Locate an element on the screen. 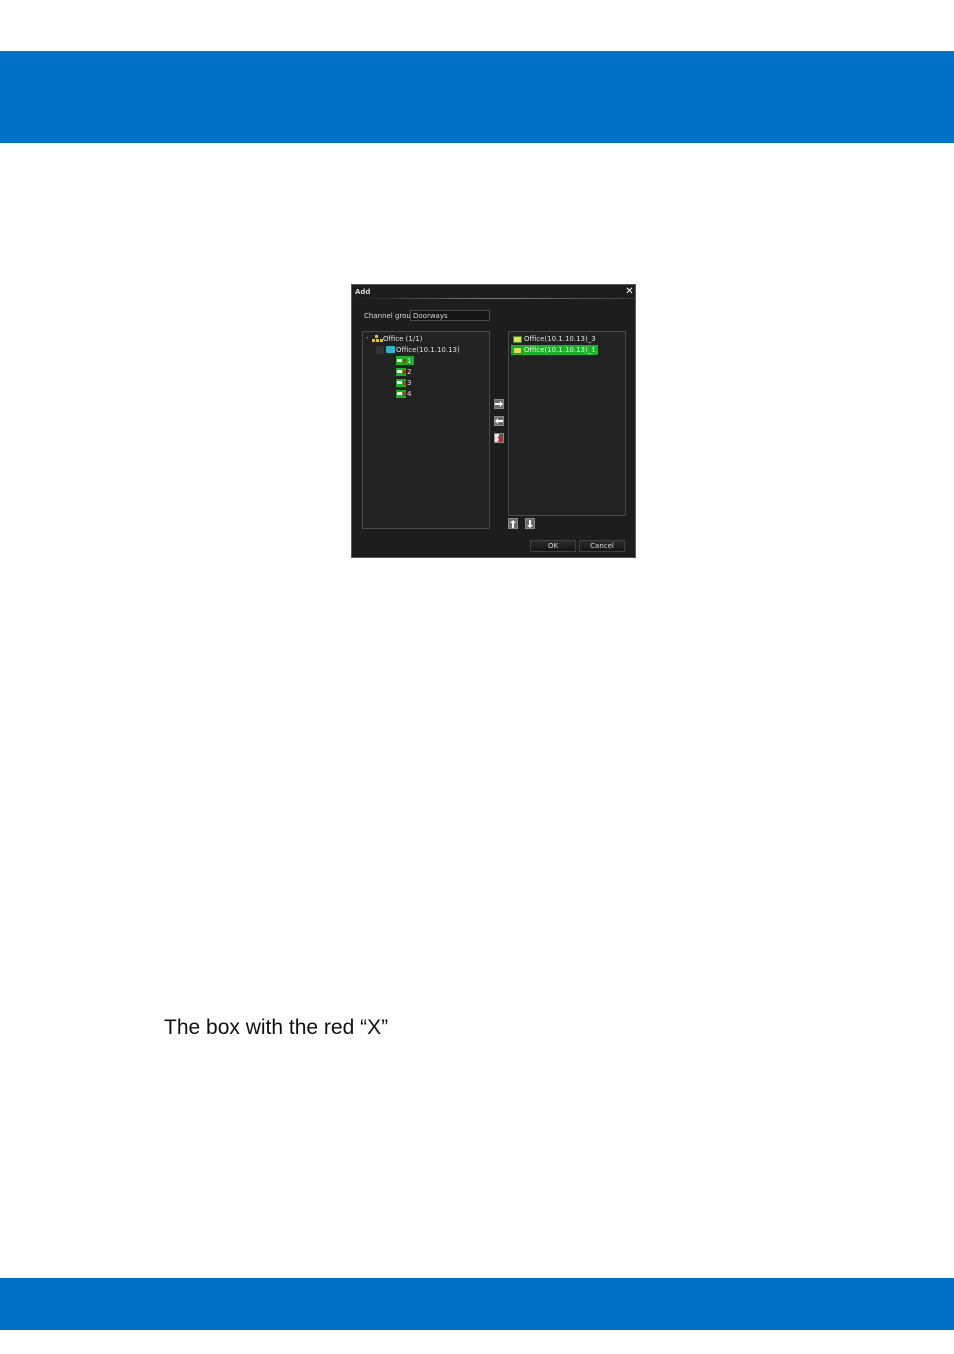  move-down-button is located at coordinates (530, 523).